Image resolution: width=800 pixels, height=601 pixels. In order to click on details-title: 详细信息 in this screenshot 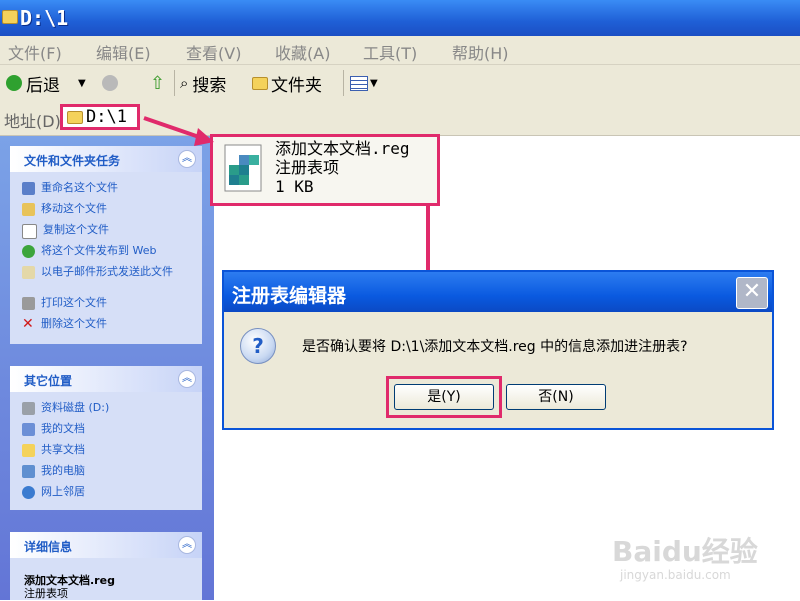, I will do `click(48, 547)`.